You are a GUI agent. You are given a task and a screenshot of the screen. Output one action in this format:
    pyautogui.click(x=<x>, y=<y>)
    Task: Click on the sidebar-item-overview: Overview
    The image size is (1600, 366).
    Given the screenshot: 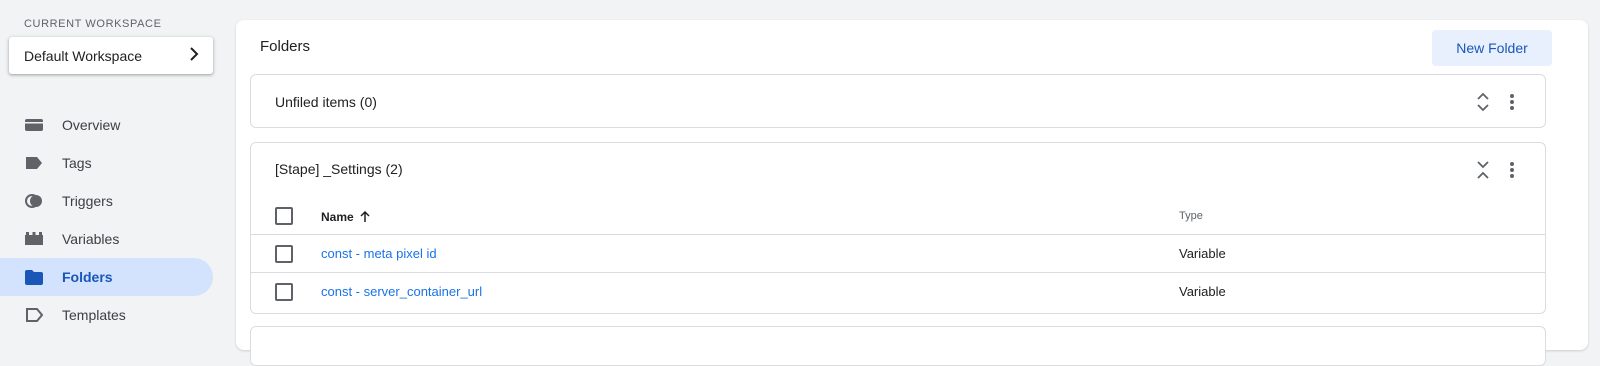 What is the action you would take?
    pyautogui.click(x=111, y=125)
    